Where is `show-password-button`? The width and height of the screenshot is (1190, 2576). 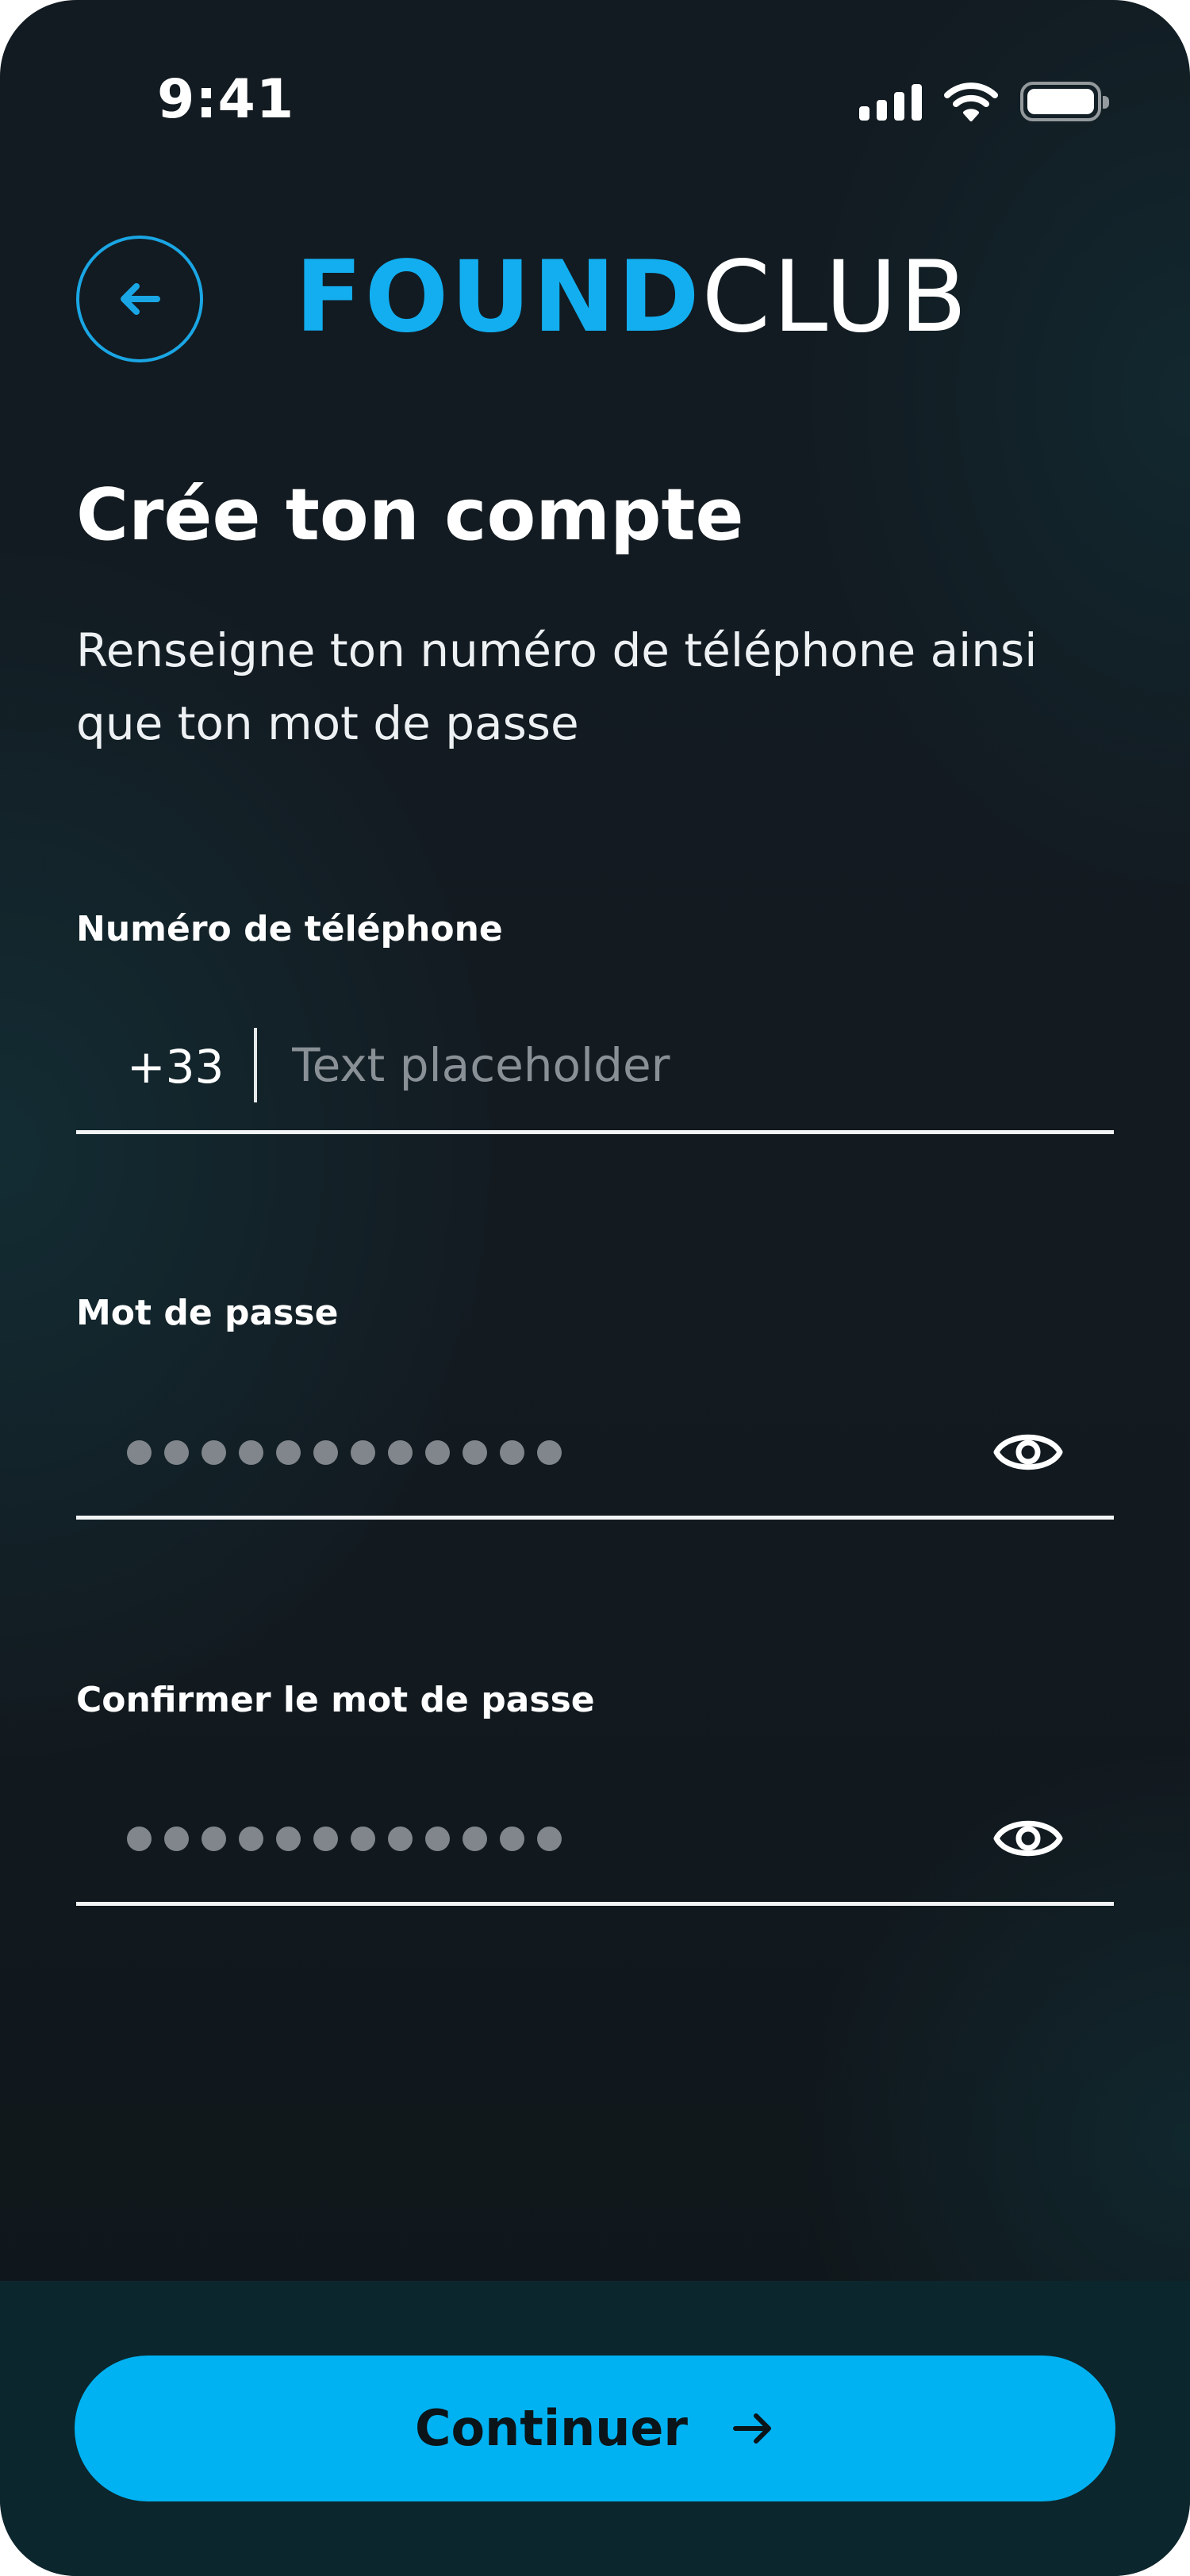 show-password-button is located at coordinates (1028, 1452).